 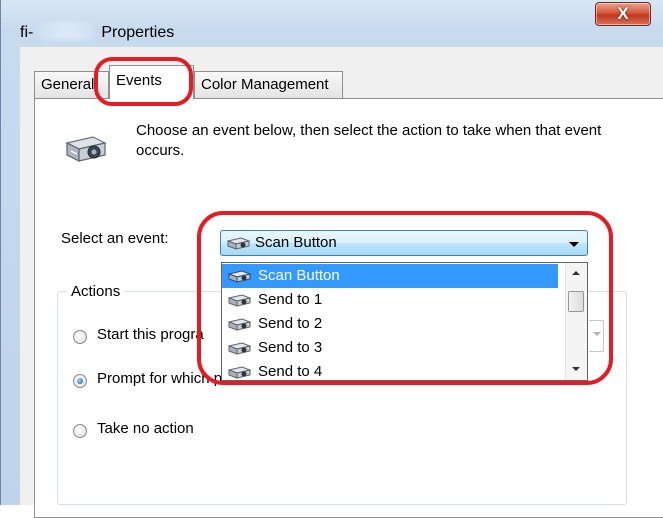 What do you see at coordinates (576, 301) in the screenshot?
I see `scrollbar-thumb` at bounding box center [576, 301].